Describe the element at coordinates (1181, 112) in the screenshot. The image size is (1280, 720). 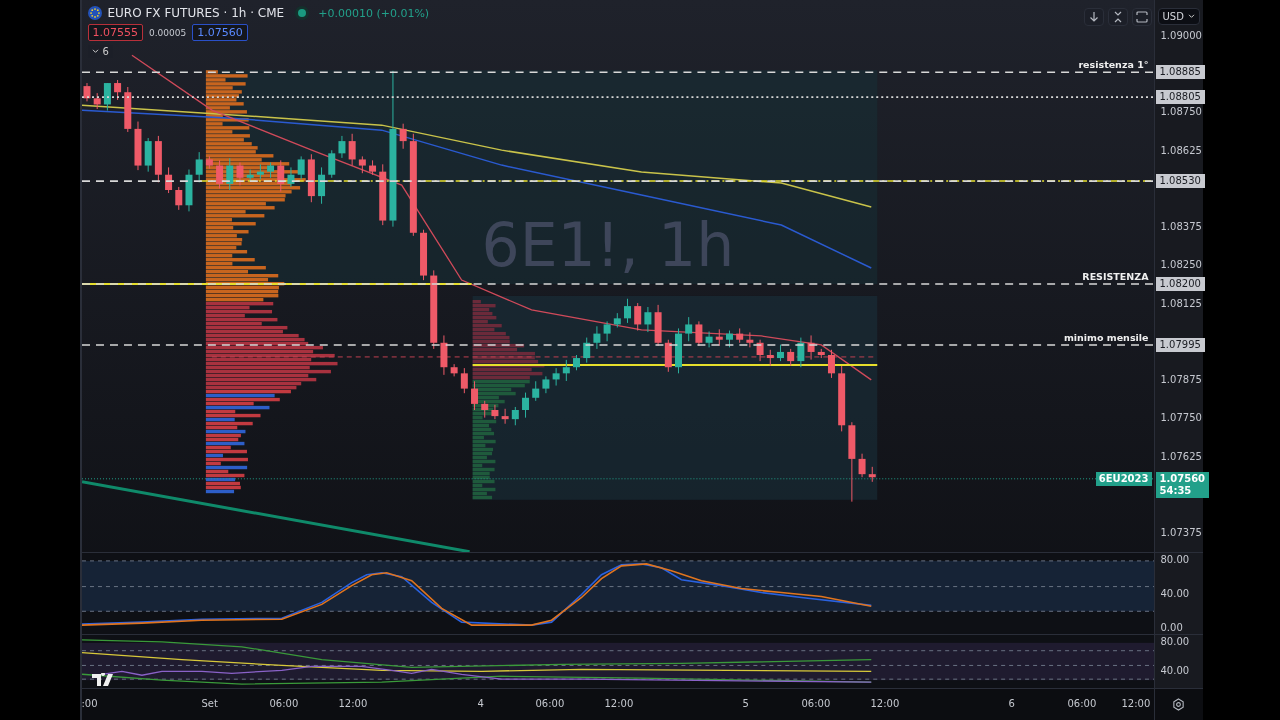
I see `price-tick: 1.08750` at that location.